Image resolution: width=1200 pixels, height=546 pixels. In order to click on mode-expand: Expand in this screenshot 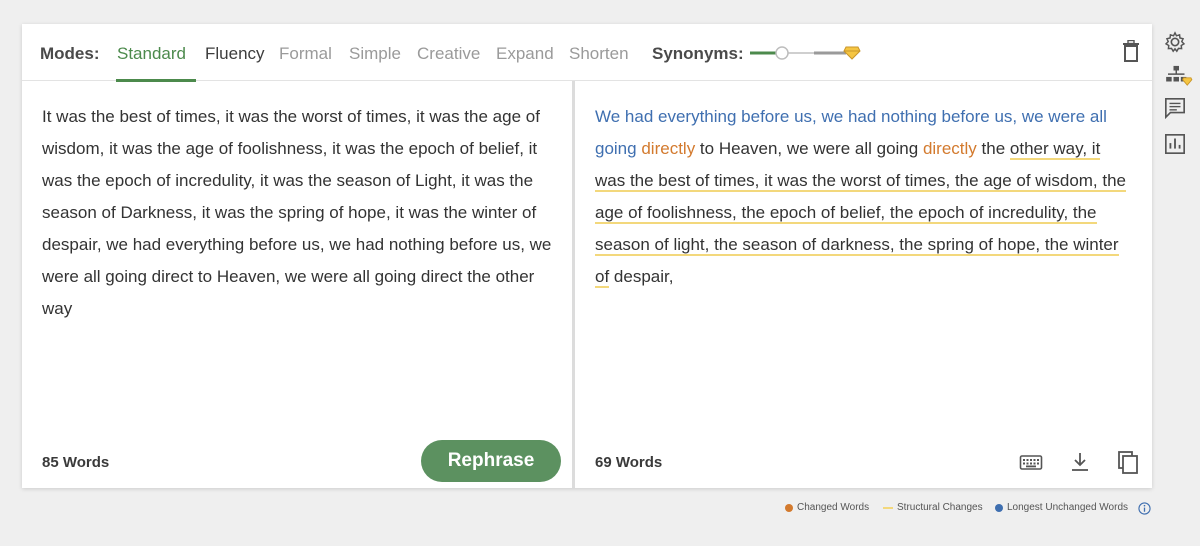, I will do `click(525, 54)`.